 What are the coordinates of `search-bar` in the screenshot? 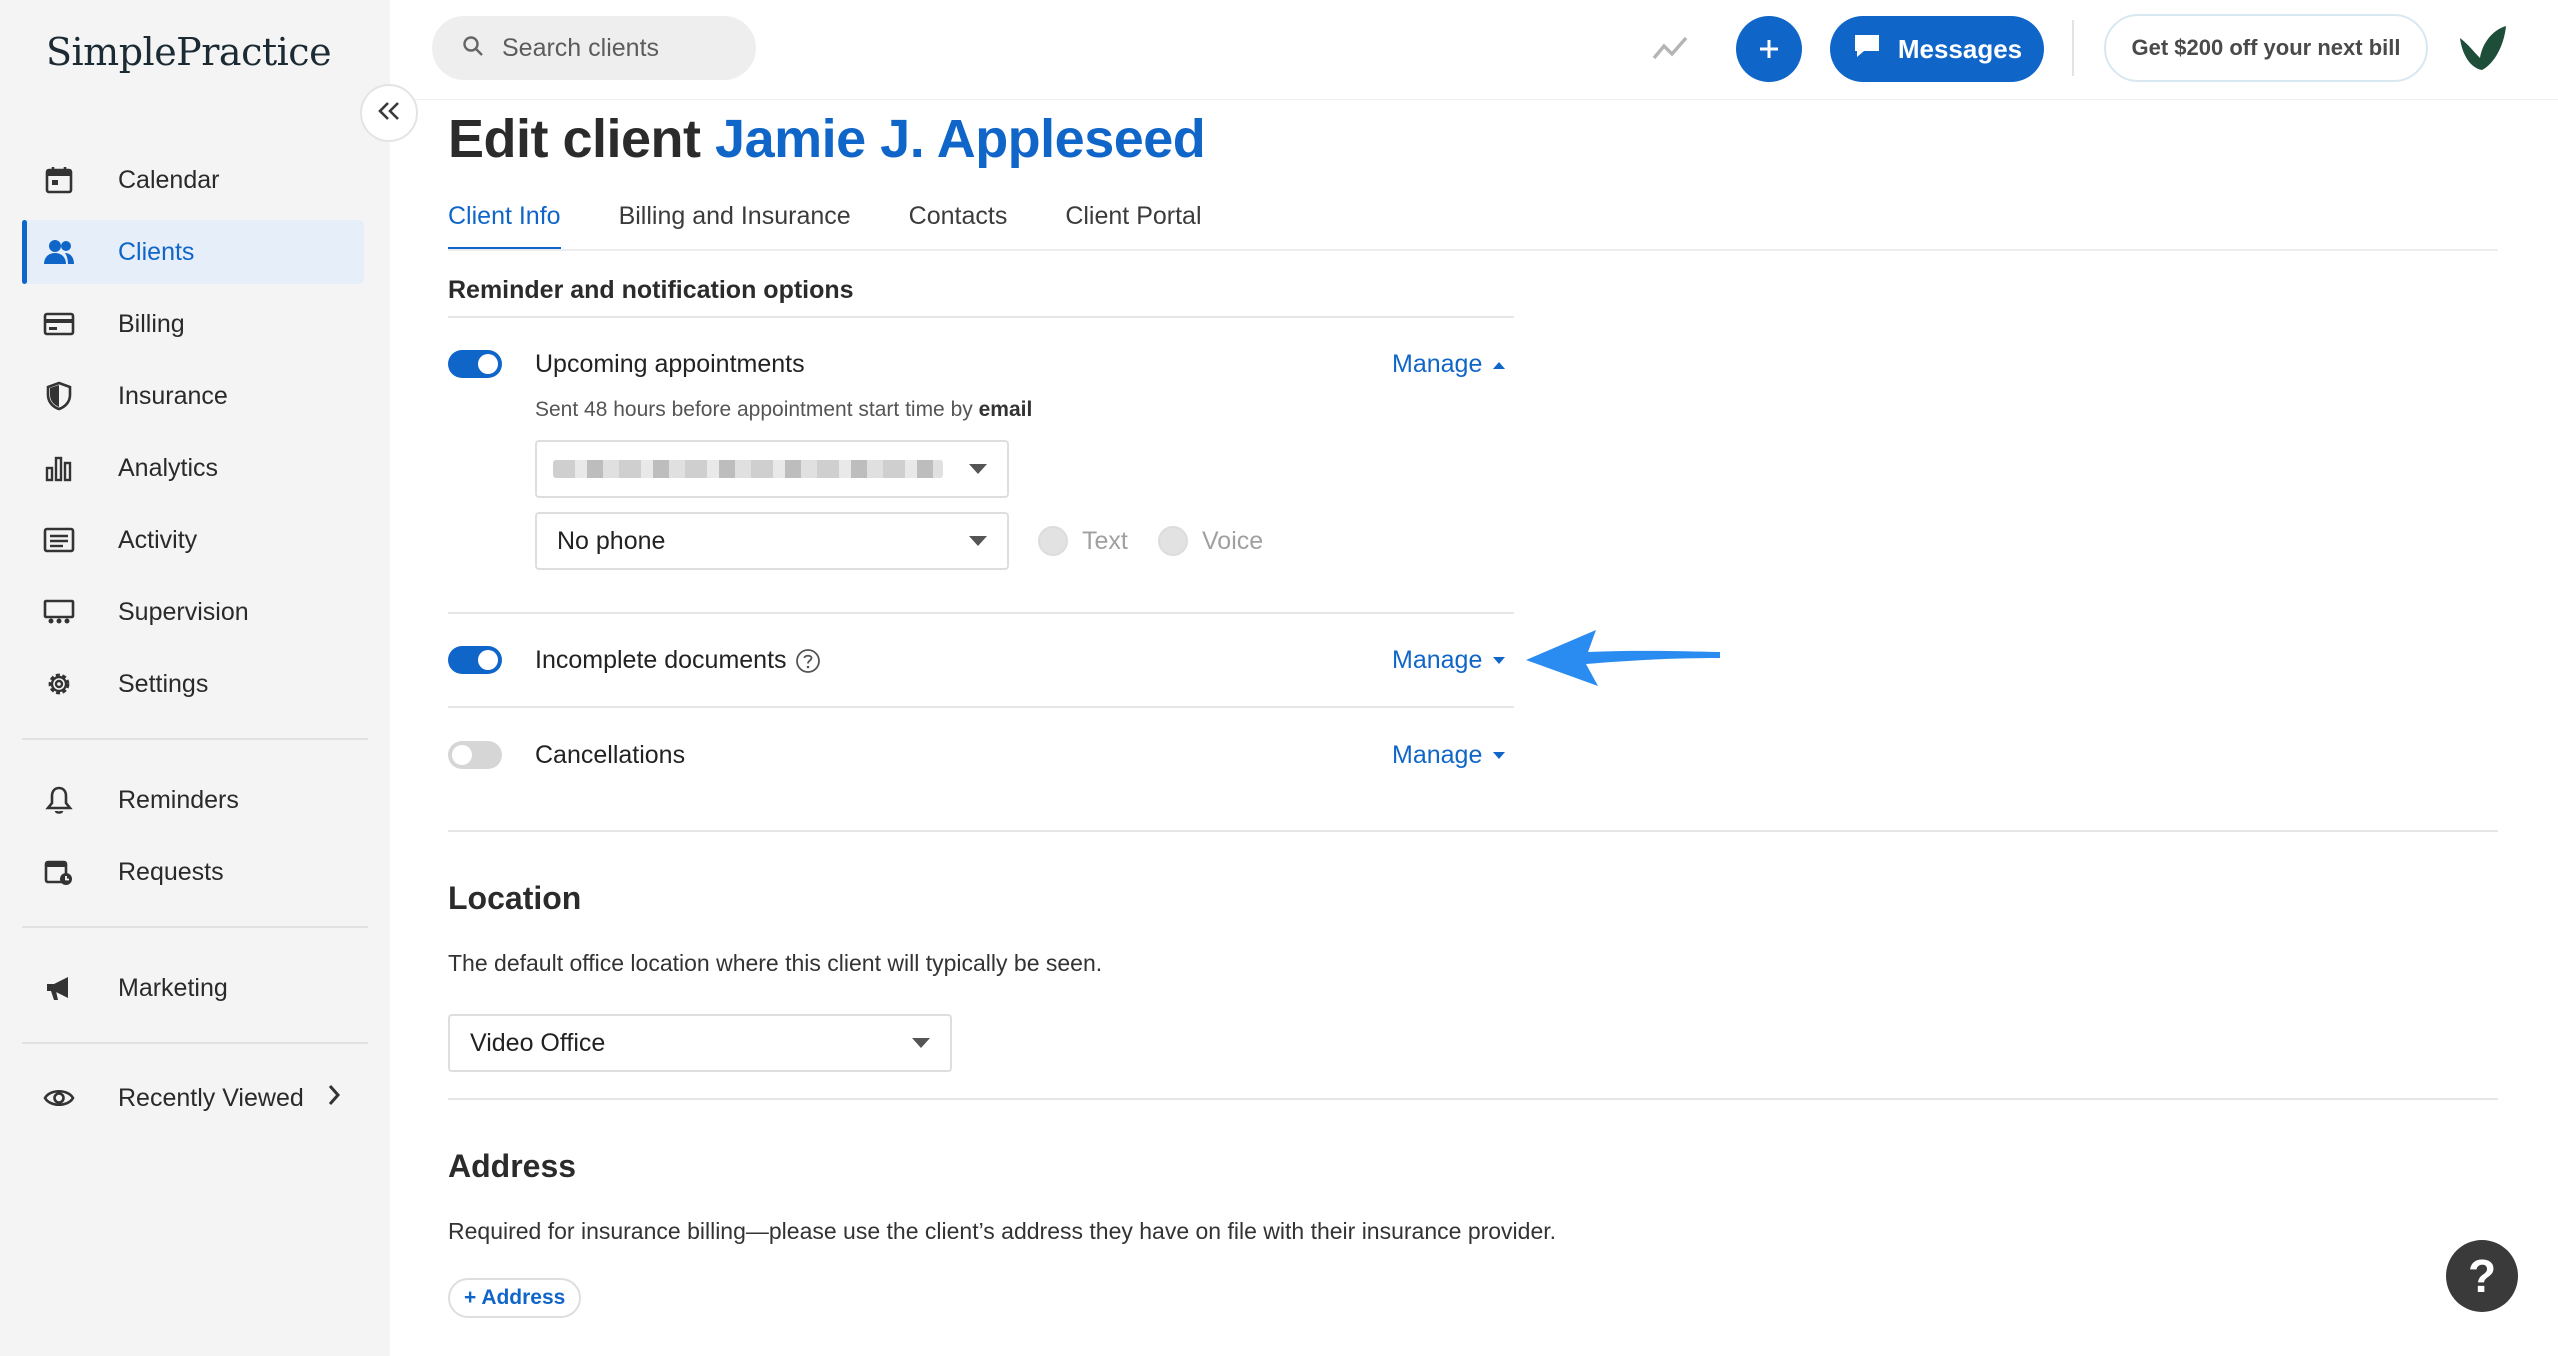 It's located at (594, 48).